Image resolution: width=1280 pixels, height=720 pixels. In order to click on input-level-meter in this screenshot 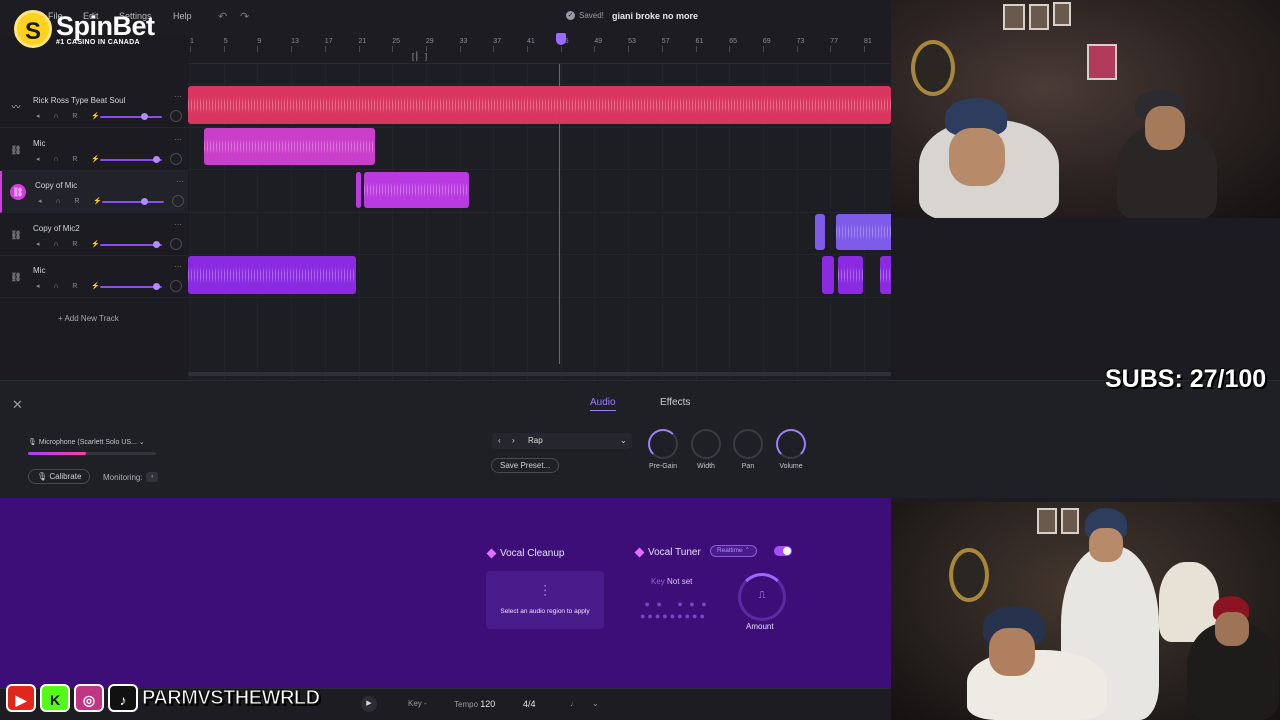, I will do `click(92, 453)`.